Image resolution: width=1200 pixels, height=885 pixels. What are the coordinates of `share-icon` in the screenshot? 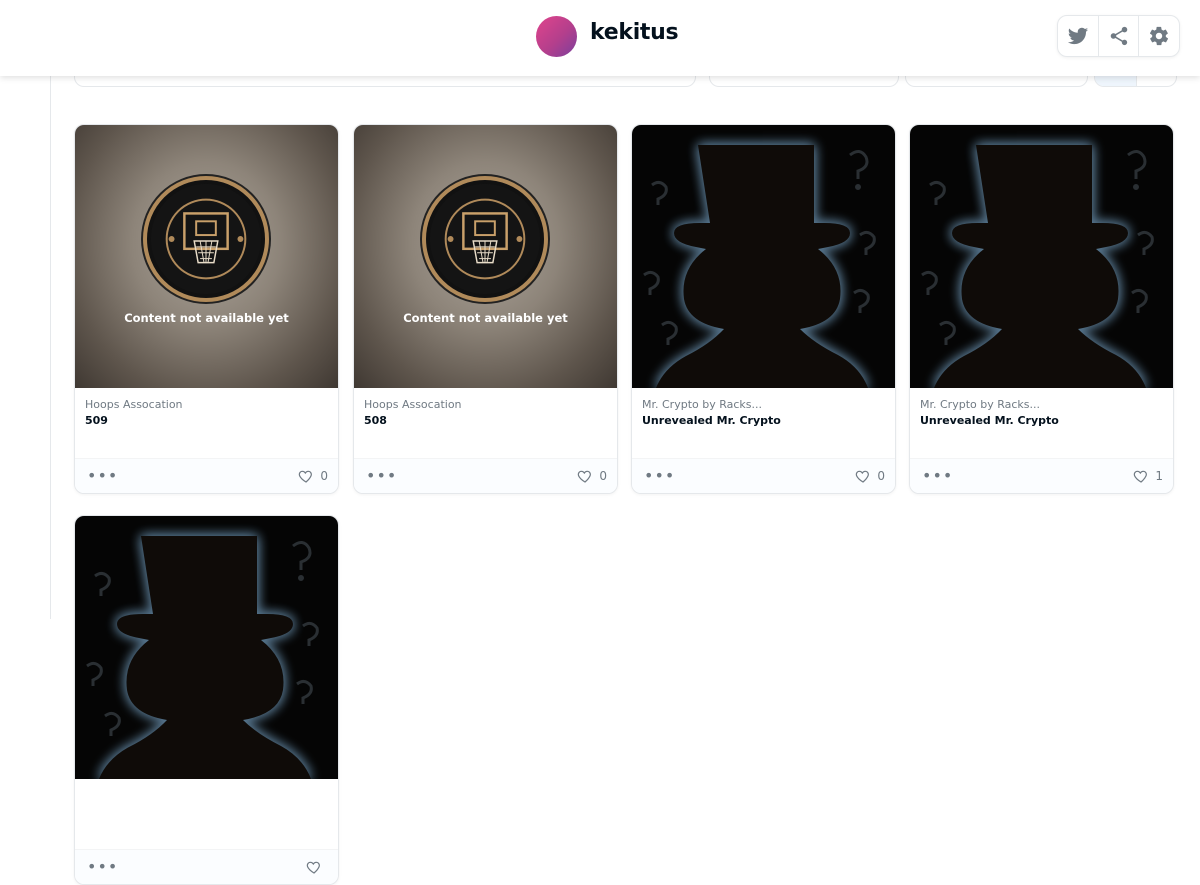 It's located at (1118, 36).